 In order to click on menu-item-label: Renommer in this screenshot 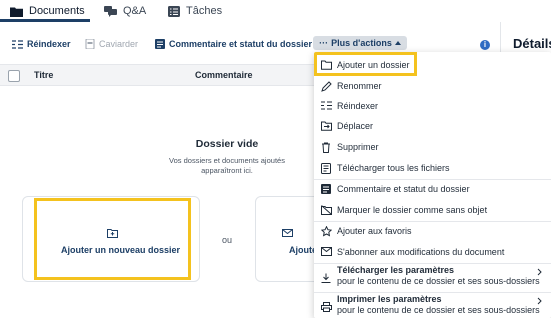, I will do `click(359, 86)`.